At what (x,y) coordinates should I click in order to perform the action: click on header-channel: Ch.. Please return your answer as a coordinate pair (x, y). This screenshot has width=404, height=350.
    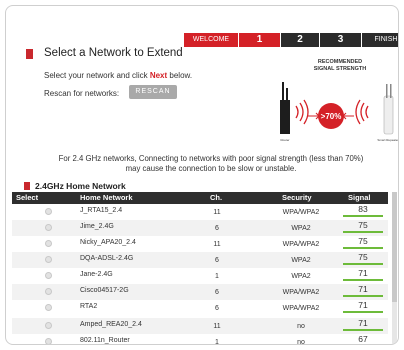
    Looking at the image, I should click on (216, 197).